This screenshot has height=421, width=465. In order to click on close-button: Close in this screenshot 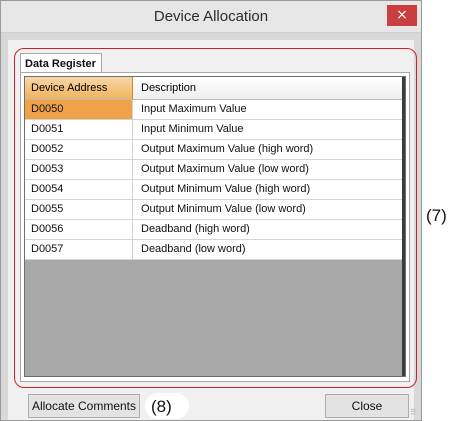, I will do `click(367, 406)`.